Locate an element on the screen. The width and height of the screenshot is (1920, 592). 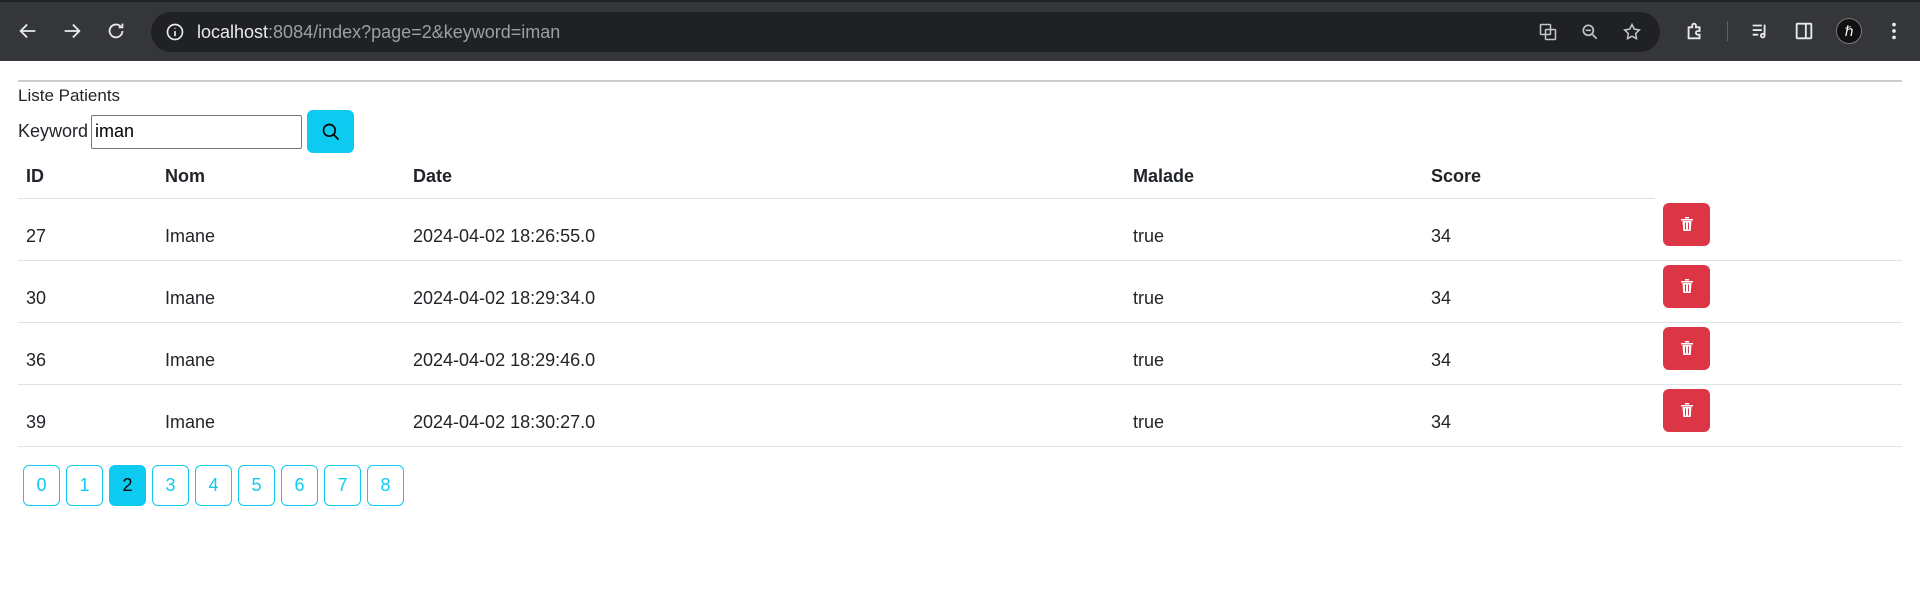
profile-avatar: ℏ is located at coordinates (1849, 31).